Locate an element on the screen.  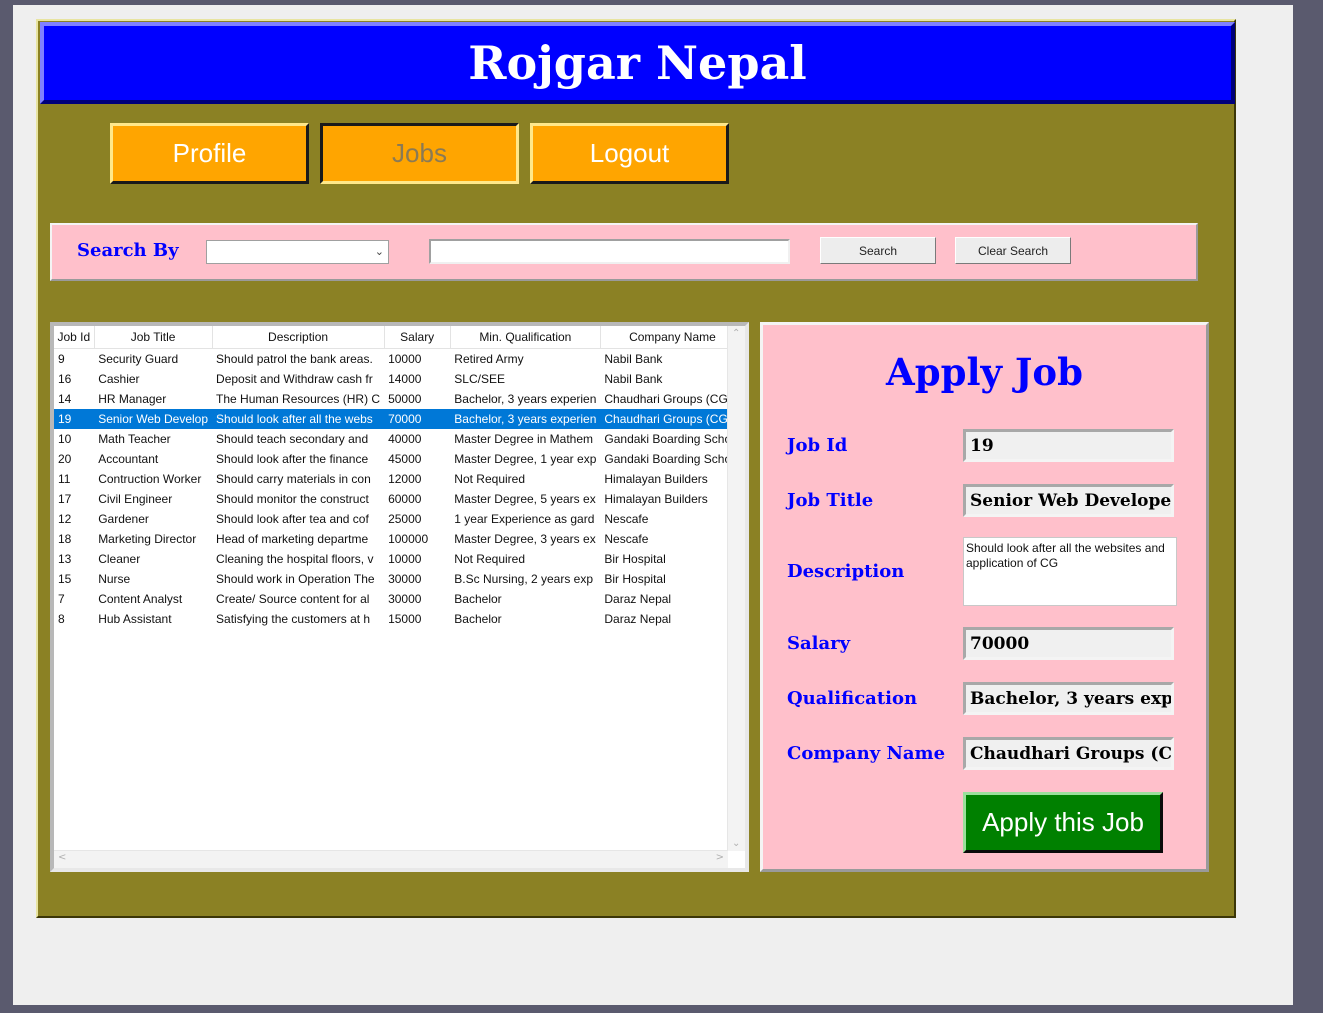
job-id-label: Job Id is located at coordinates (817, 445).